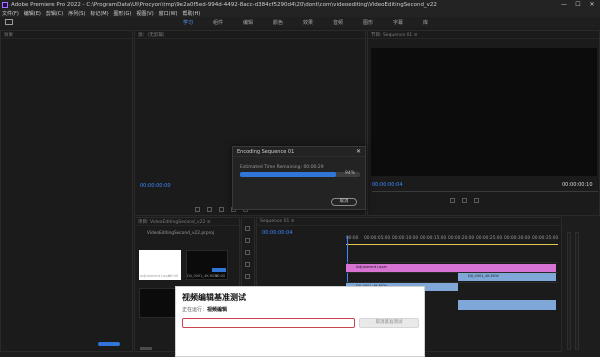 This screenshot has width=600, height=357. Describe the element at coordinates (452, 262) in the screenshot. I see `track-divider` at that location.